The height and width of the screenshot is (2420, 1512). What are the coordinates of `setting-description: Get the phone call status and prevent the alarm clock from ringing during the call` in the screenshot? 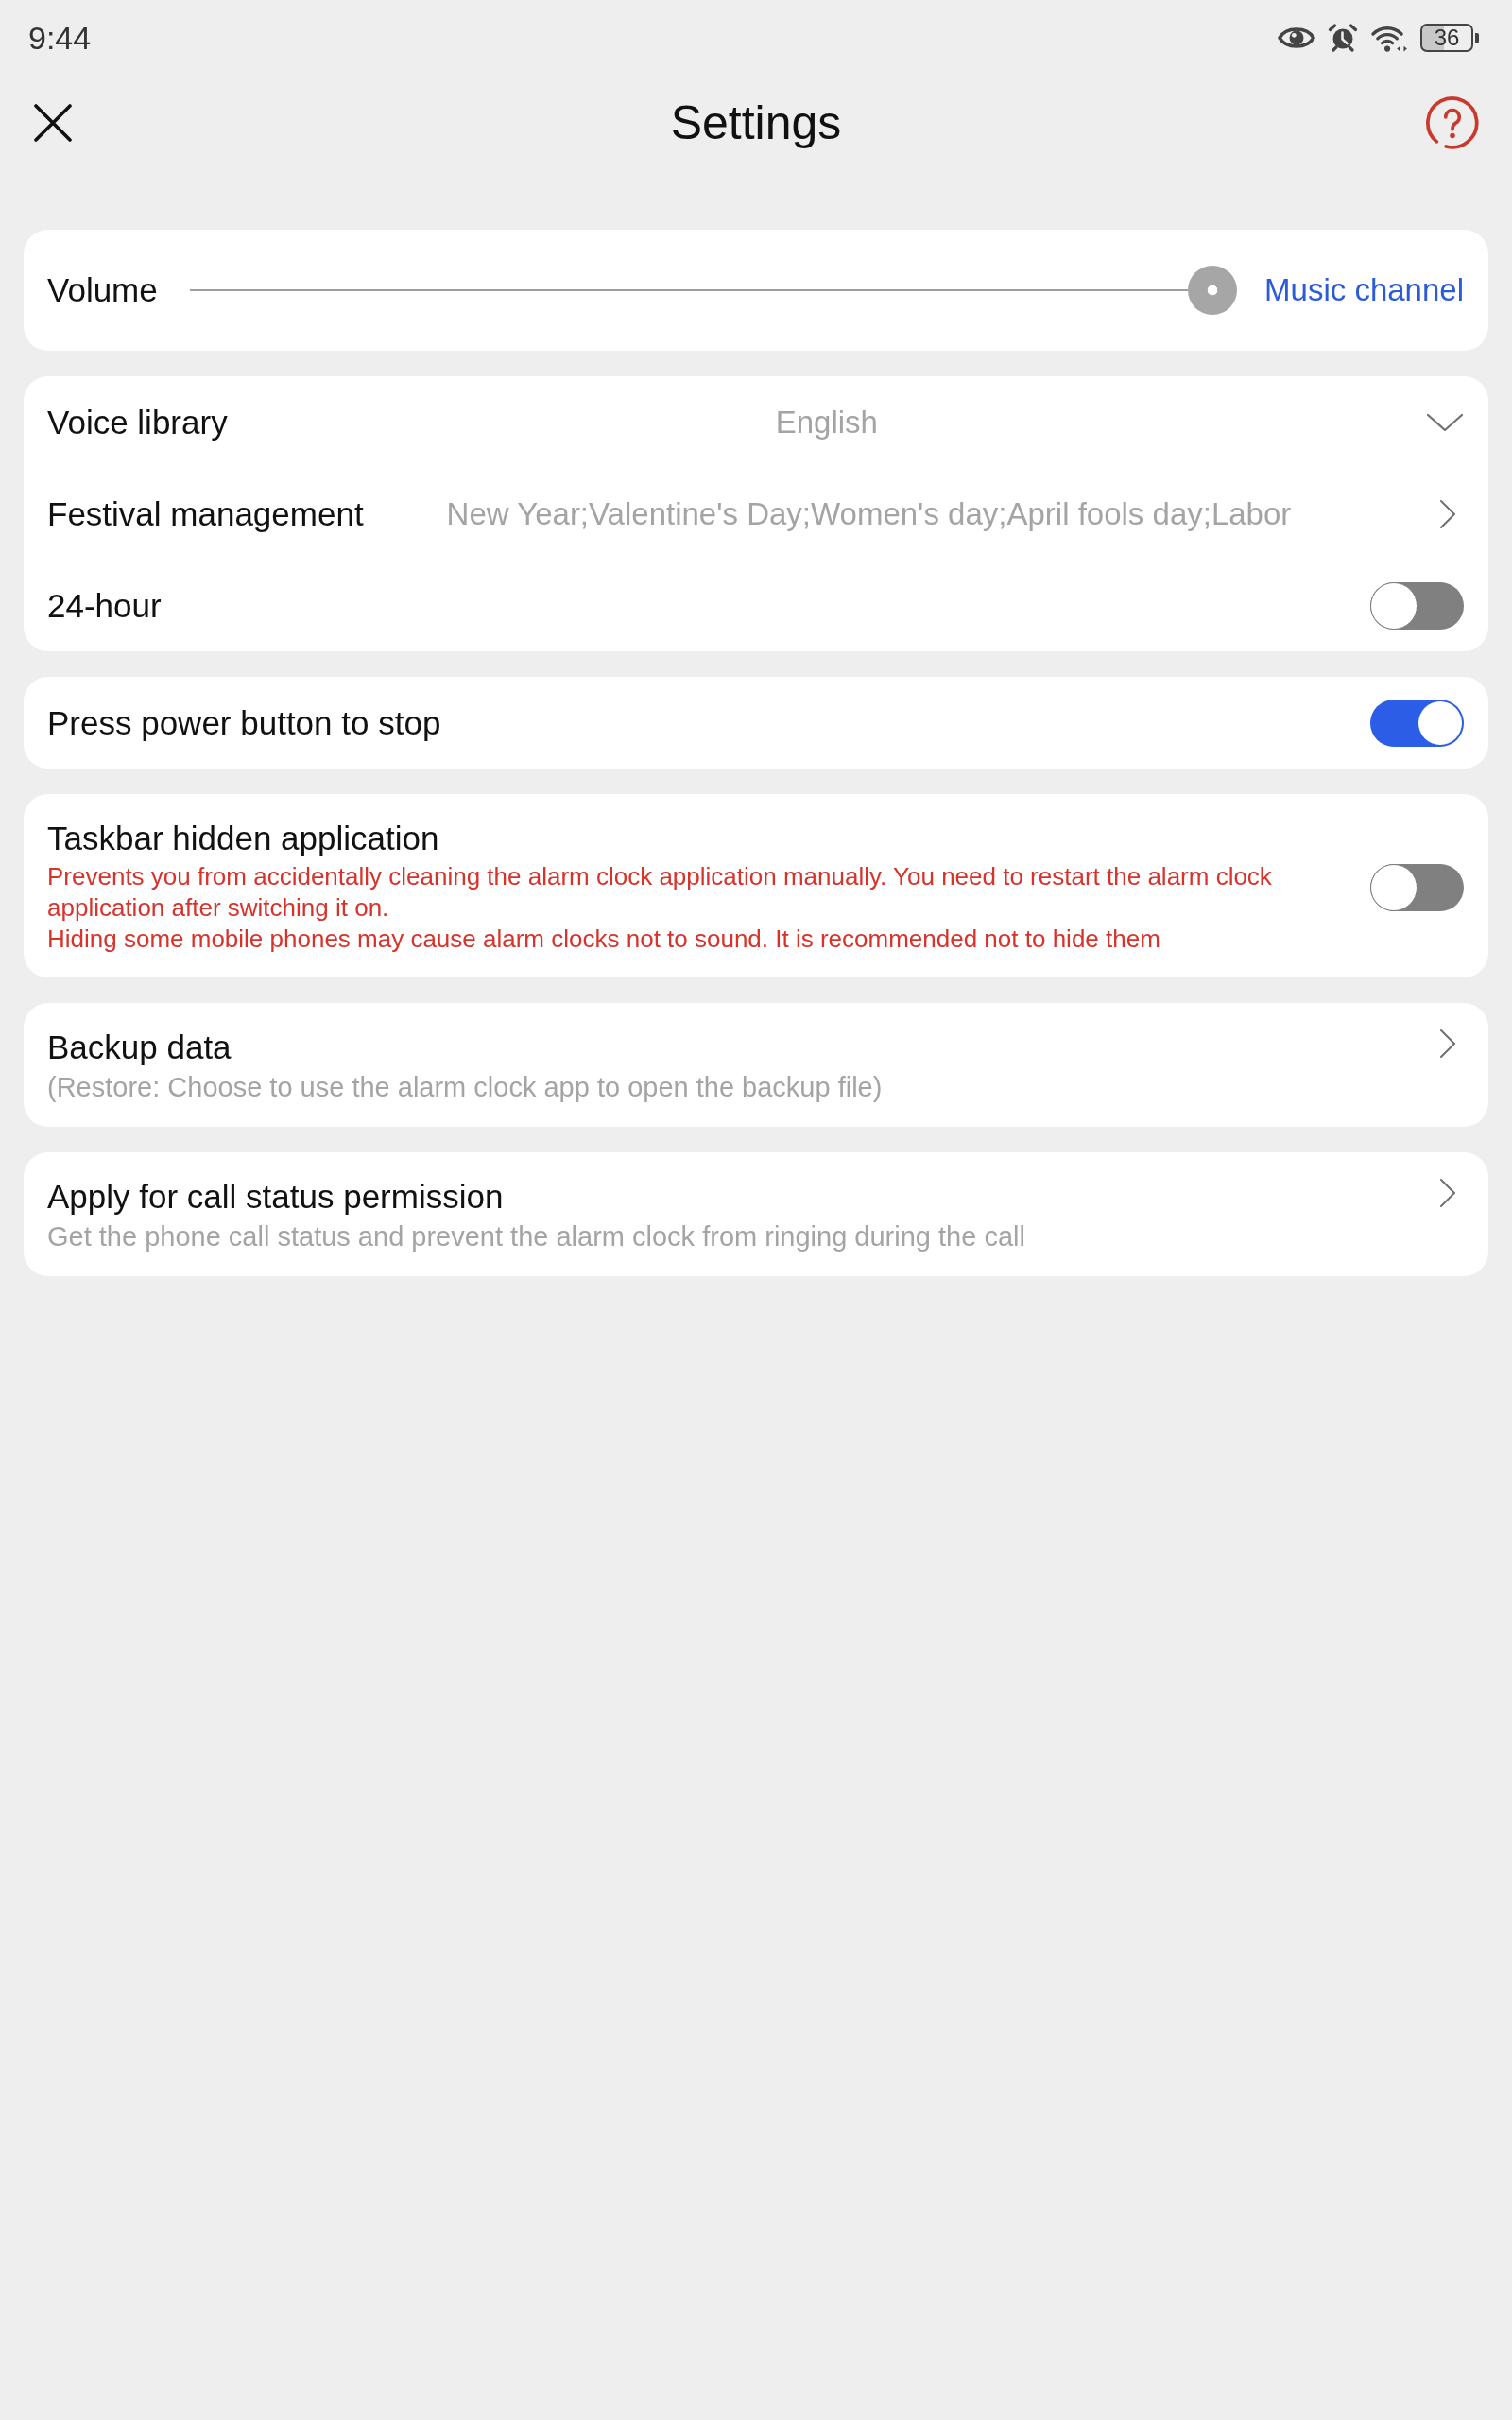 It's located at (536, 1236).